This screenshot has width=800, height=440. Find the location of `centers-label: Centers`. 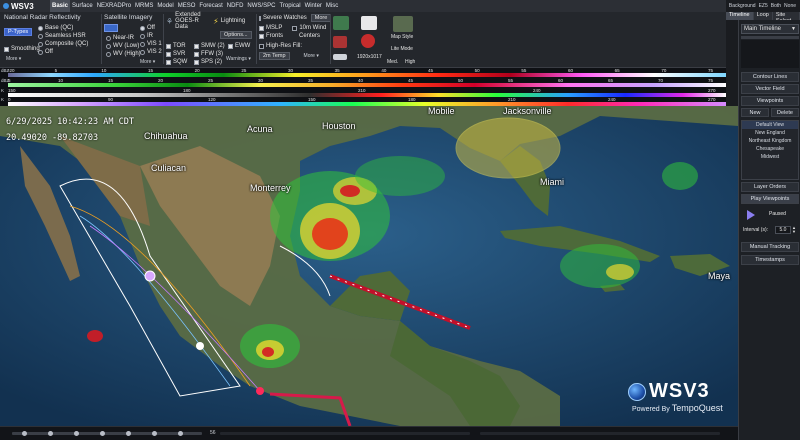

centers-label: Centers is located at coordinates (309, 36).